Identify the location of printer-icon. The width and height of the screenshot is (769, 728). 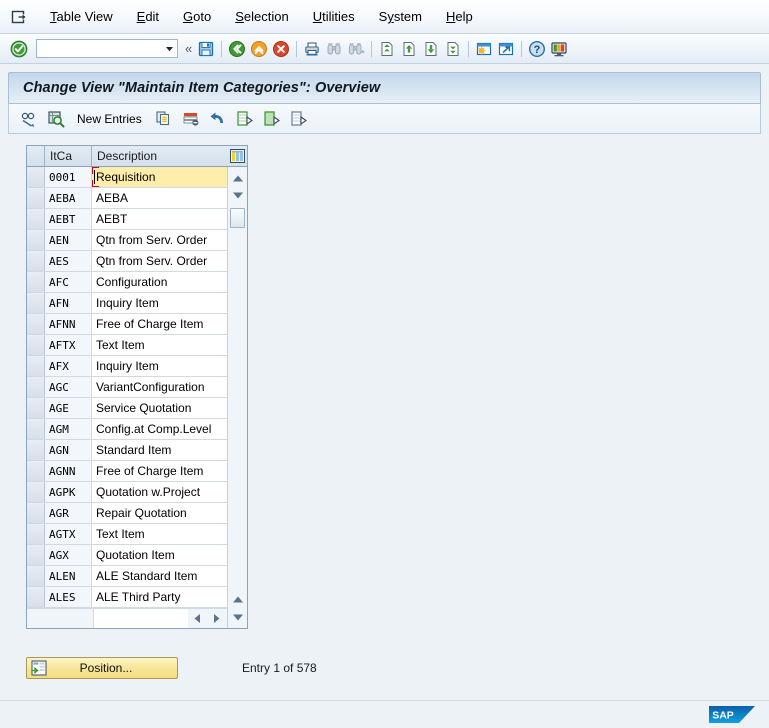
(312, 49).